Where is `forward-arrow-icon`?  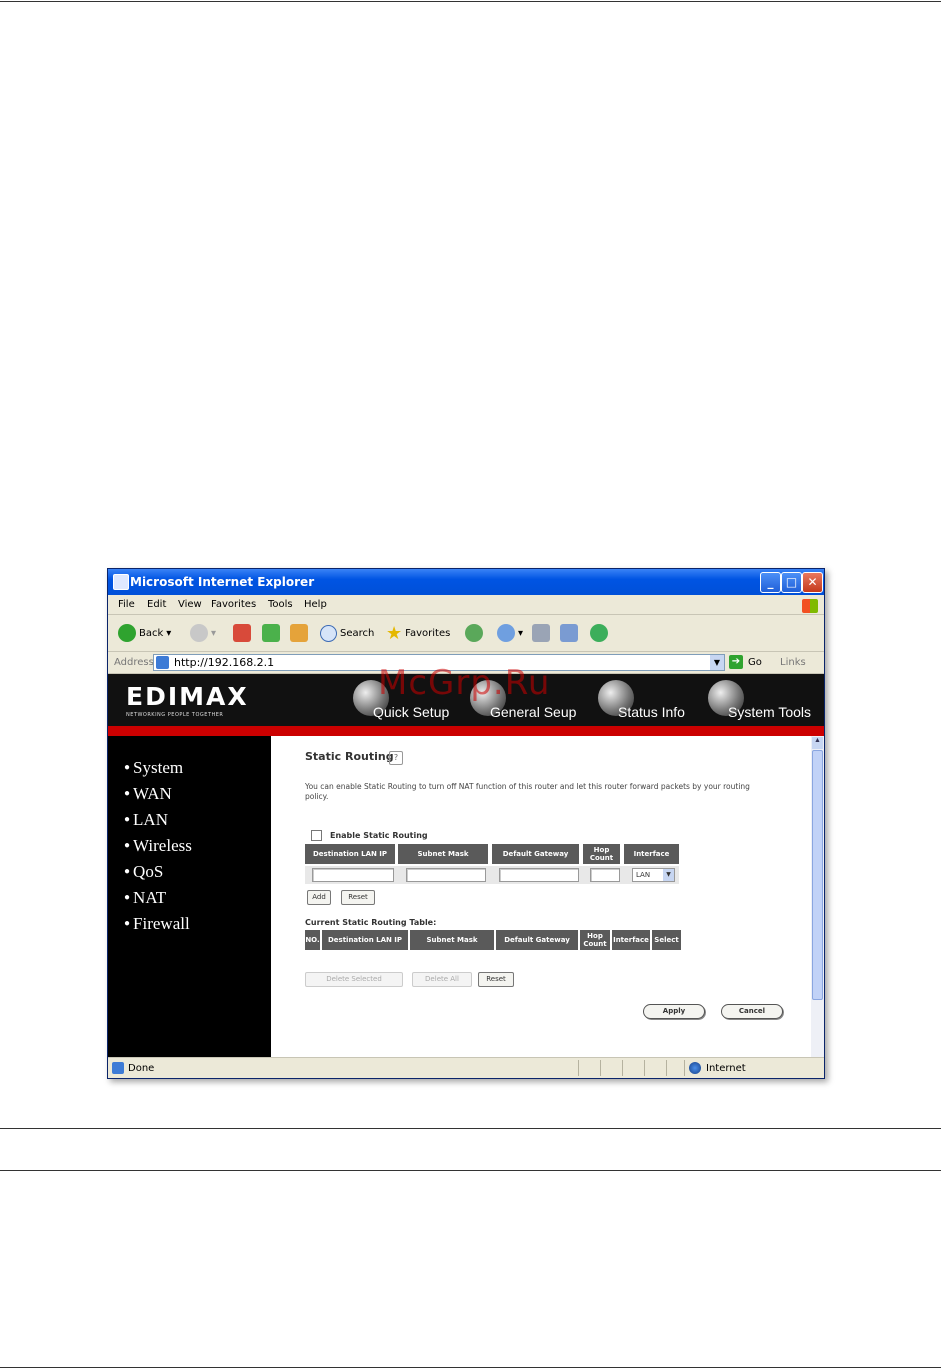
forward-arrow-icon is located at coordinates (199, 633).